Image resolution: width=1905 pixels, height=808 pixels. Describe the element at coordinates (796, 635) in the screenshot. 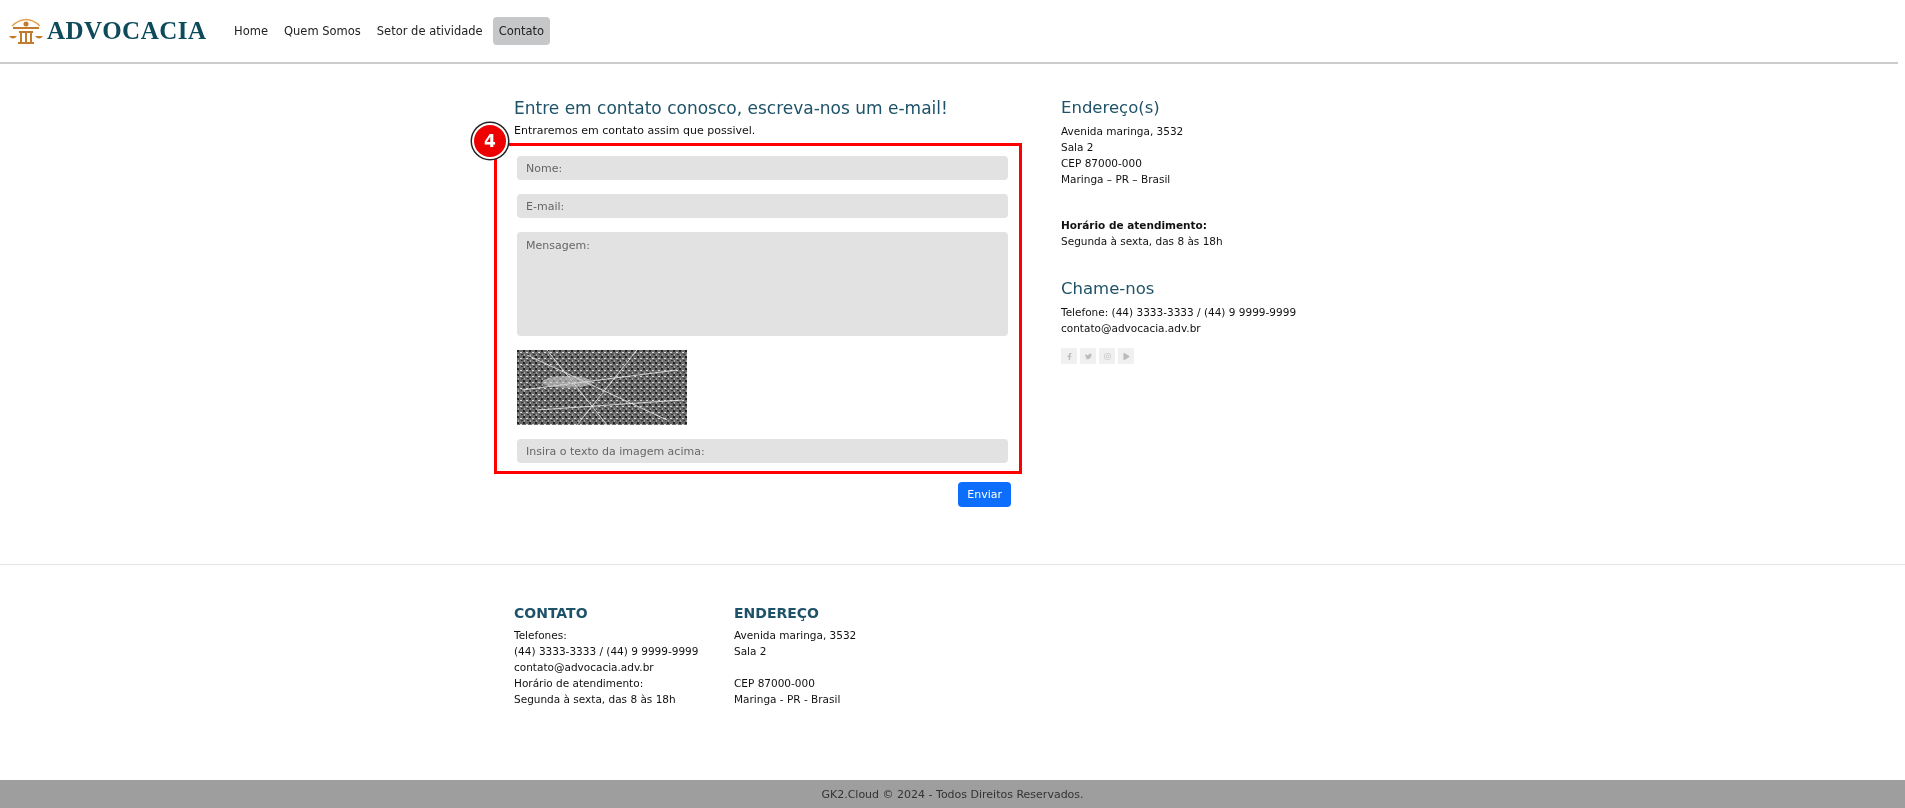

I see `footer-line: Avenida maringa, 3532` at that location.